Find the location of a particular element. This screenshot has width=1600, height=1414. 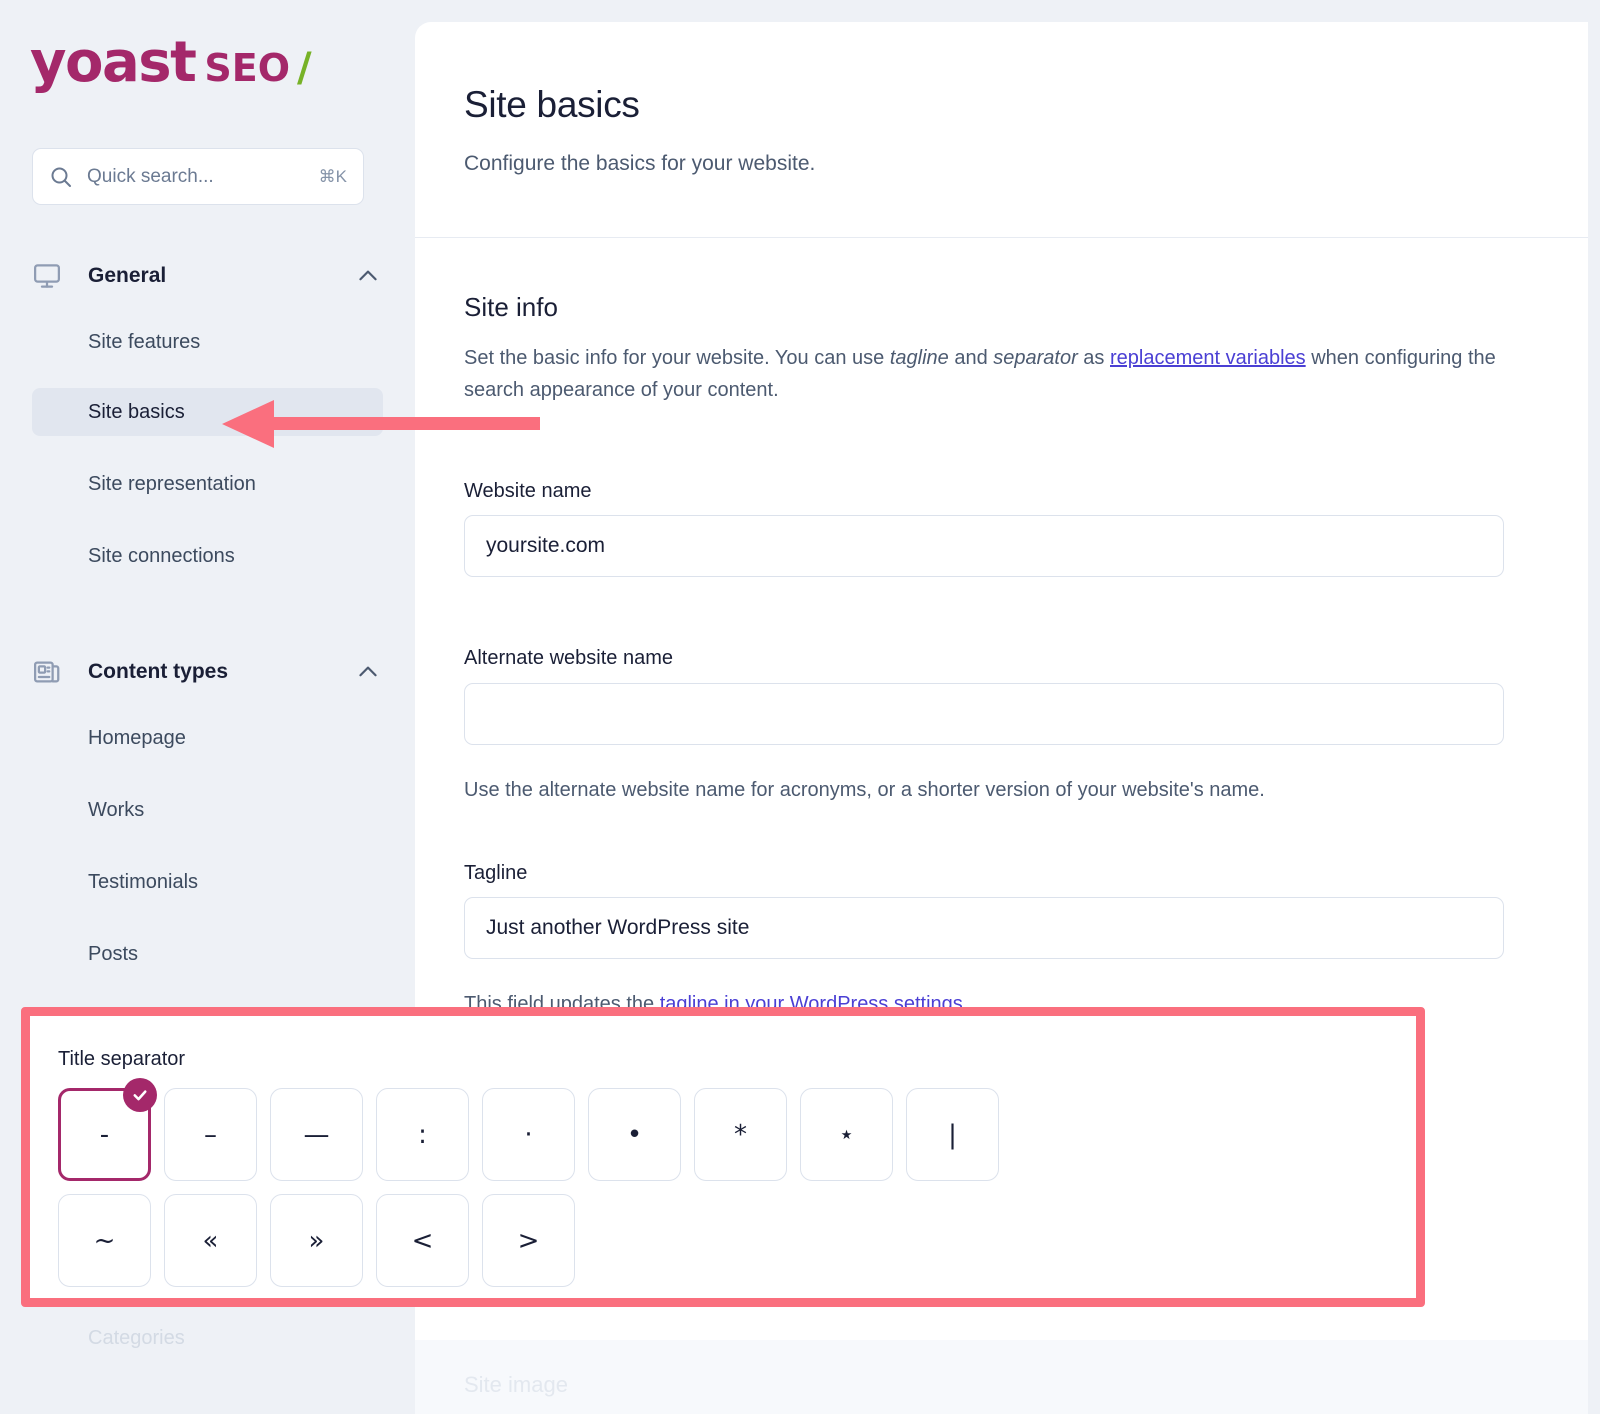

replacement-variables-link: replacement variables is located at coordinates (1208, 358).